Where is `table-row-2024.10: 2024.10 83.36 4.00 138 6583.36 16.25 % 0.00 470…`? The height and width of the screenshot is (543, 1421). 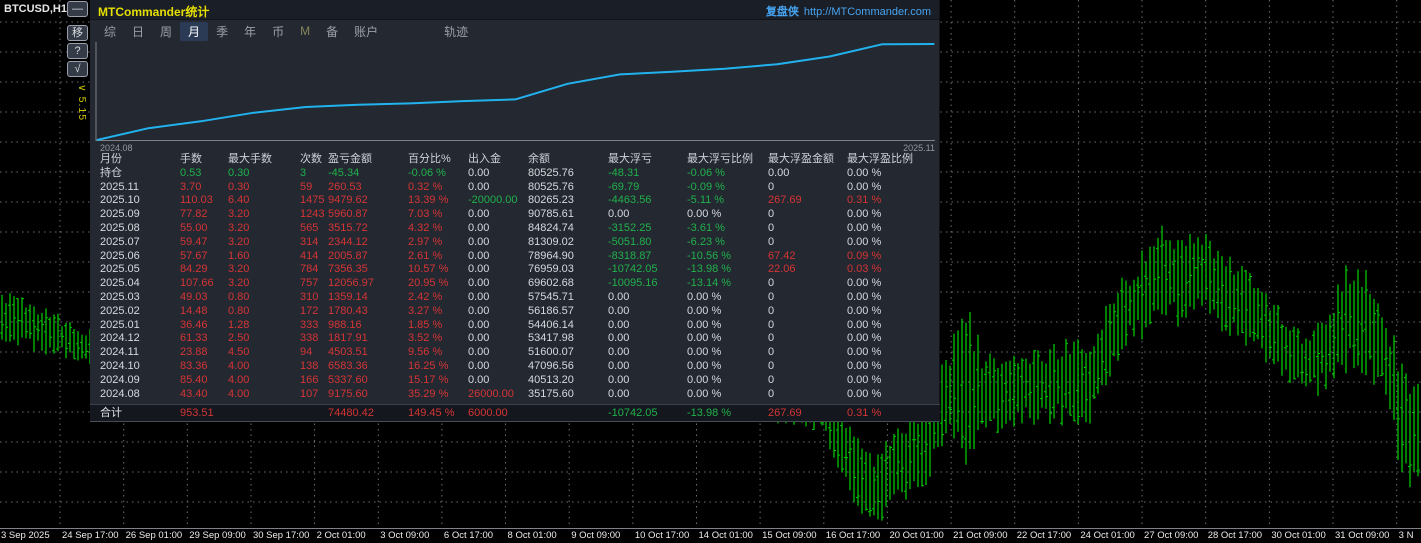 table-row-2024.10: 2024.10 83.36 4.00 138 6583.36 16.25 % 0.00 470… is located at coordinates (515, 367).